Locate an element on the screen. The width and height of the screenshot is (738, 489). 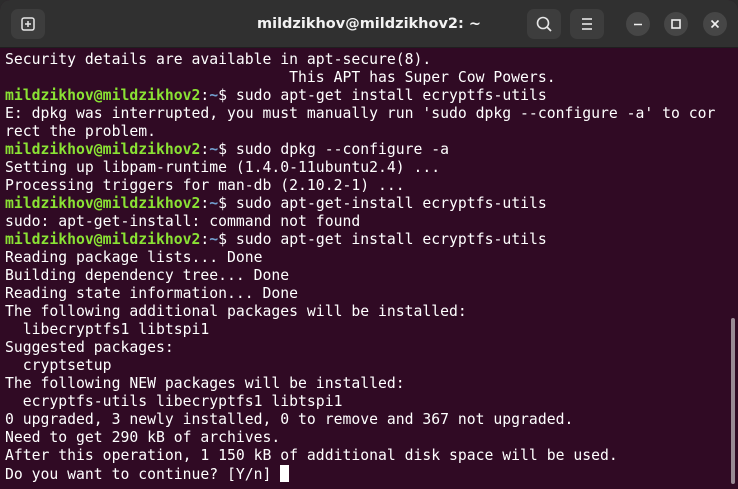
output-line: rect the problem. is located at coordinates (371, 132).